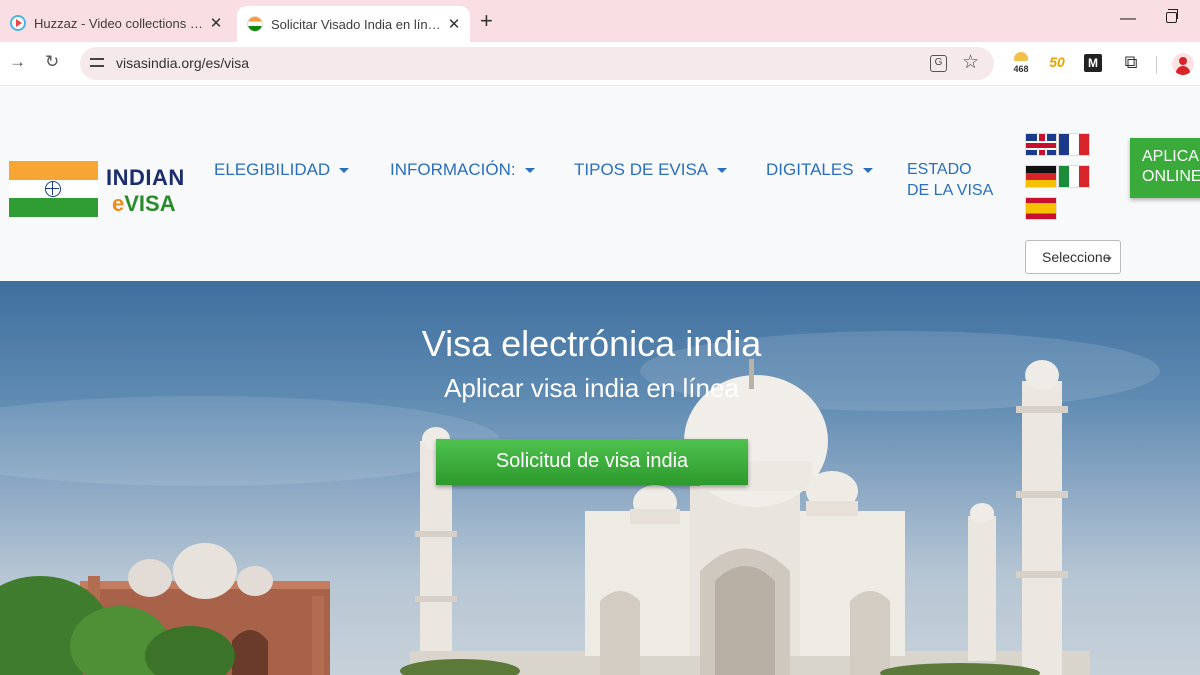  Describe the element at coordinates (1172, 16) in the screenshot. I see `restore-window-icon` at that location.